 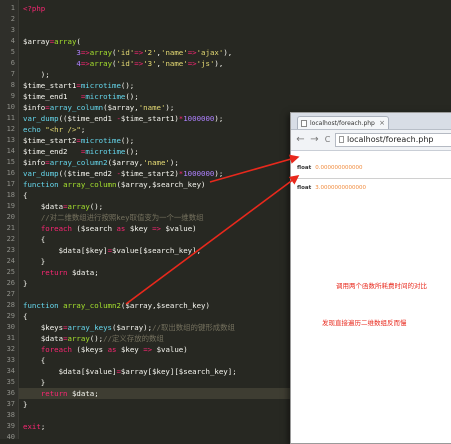 What do you see at coordinates (10, 217) in the screenshot?
I see `line-number: 20` at bounding box center [10, 217].